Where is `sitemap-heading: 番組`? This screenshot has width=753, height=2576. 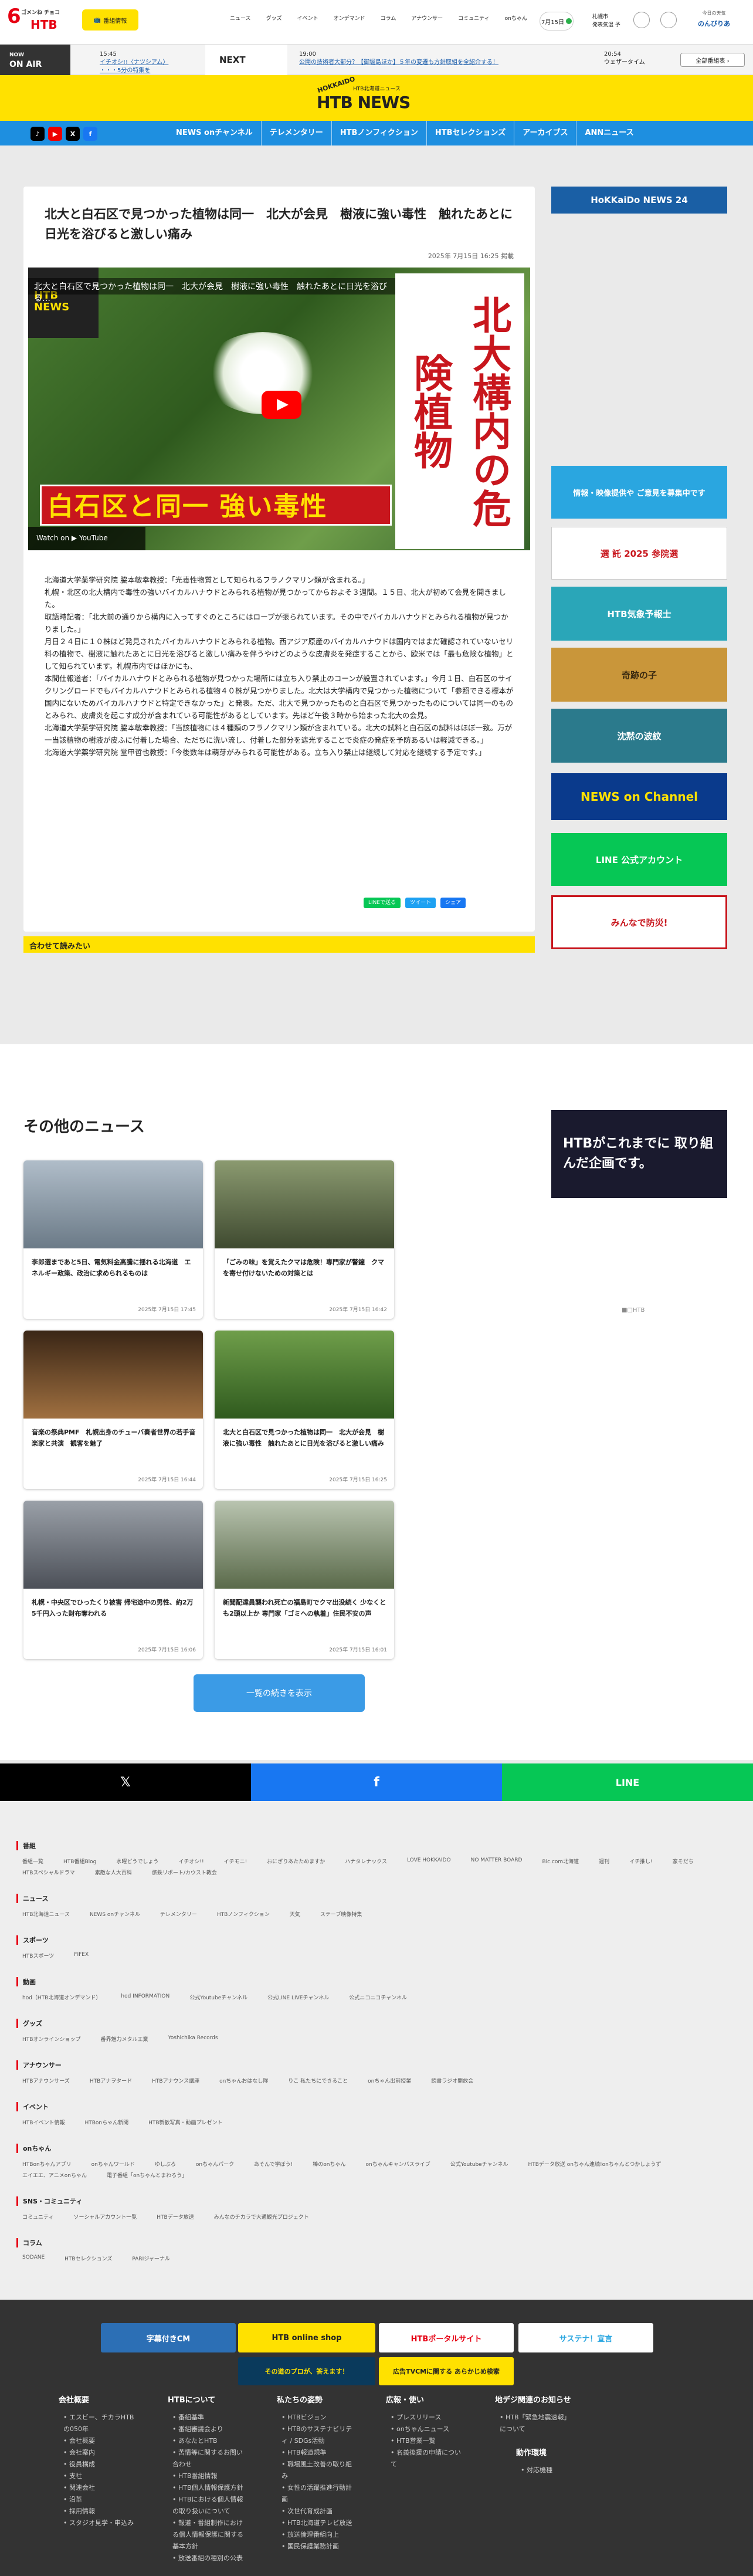 sitemap-heading: 番組 is located at coordinates (376, 1845).